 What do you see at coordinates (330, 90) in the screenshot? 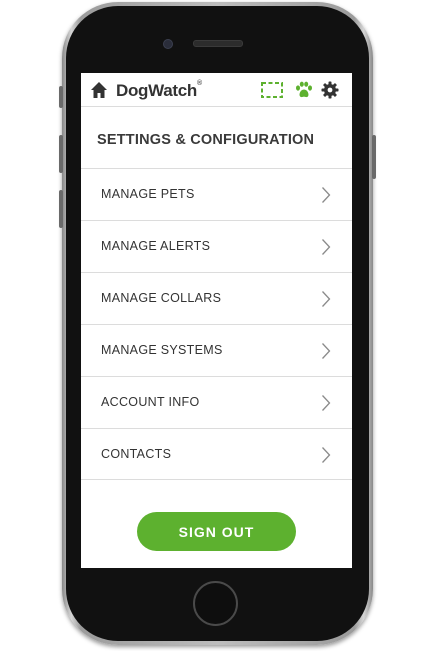
I see `gear-icon` at bounding box center [330, 90].